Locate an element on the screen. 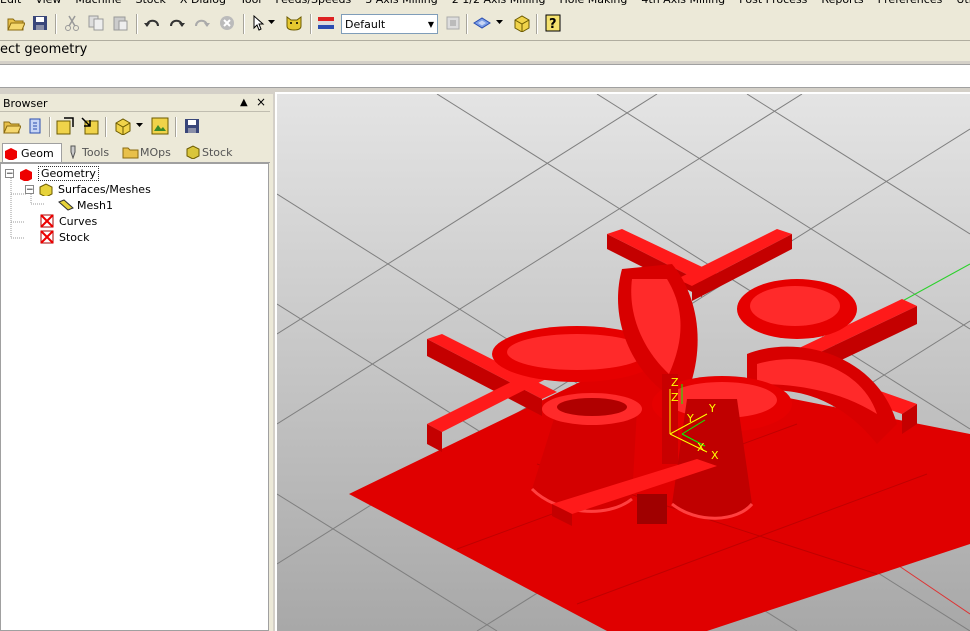 The width and height of the screenshot is (970, 631). view-cube-icon is located at coordinates (521, 23).